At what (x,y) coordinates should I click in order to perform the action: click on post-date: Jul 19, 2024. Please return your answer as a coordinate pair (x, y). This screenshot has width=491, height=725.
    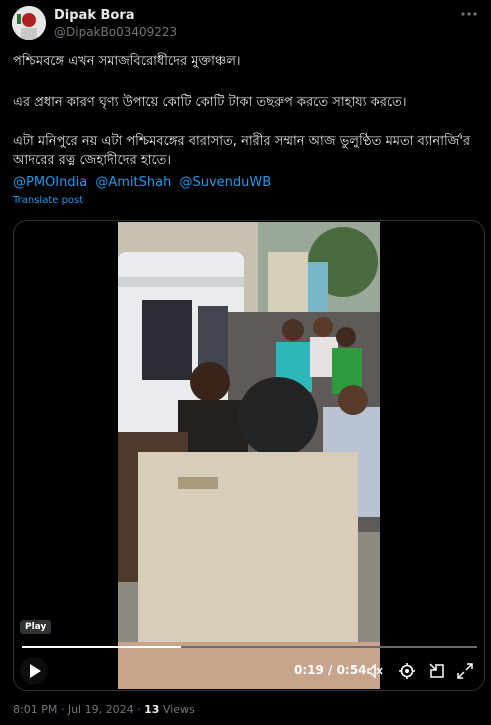
    Looking at the image, I should click on (101, 709).